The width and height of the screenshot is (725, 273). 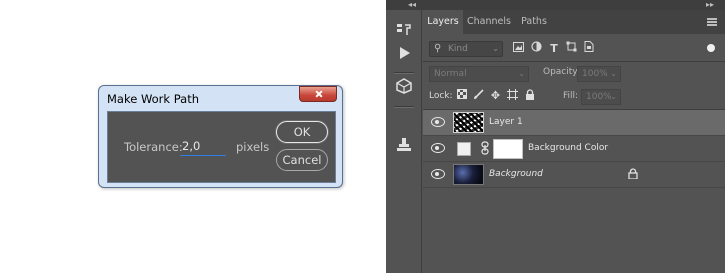 What do you see at coordinates (458, 49) in the screenshot?
I see `filter-kind-label: Kind` at bounding box center [458, 49].